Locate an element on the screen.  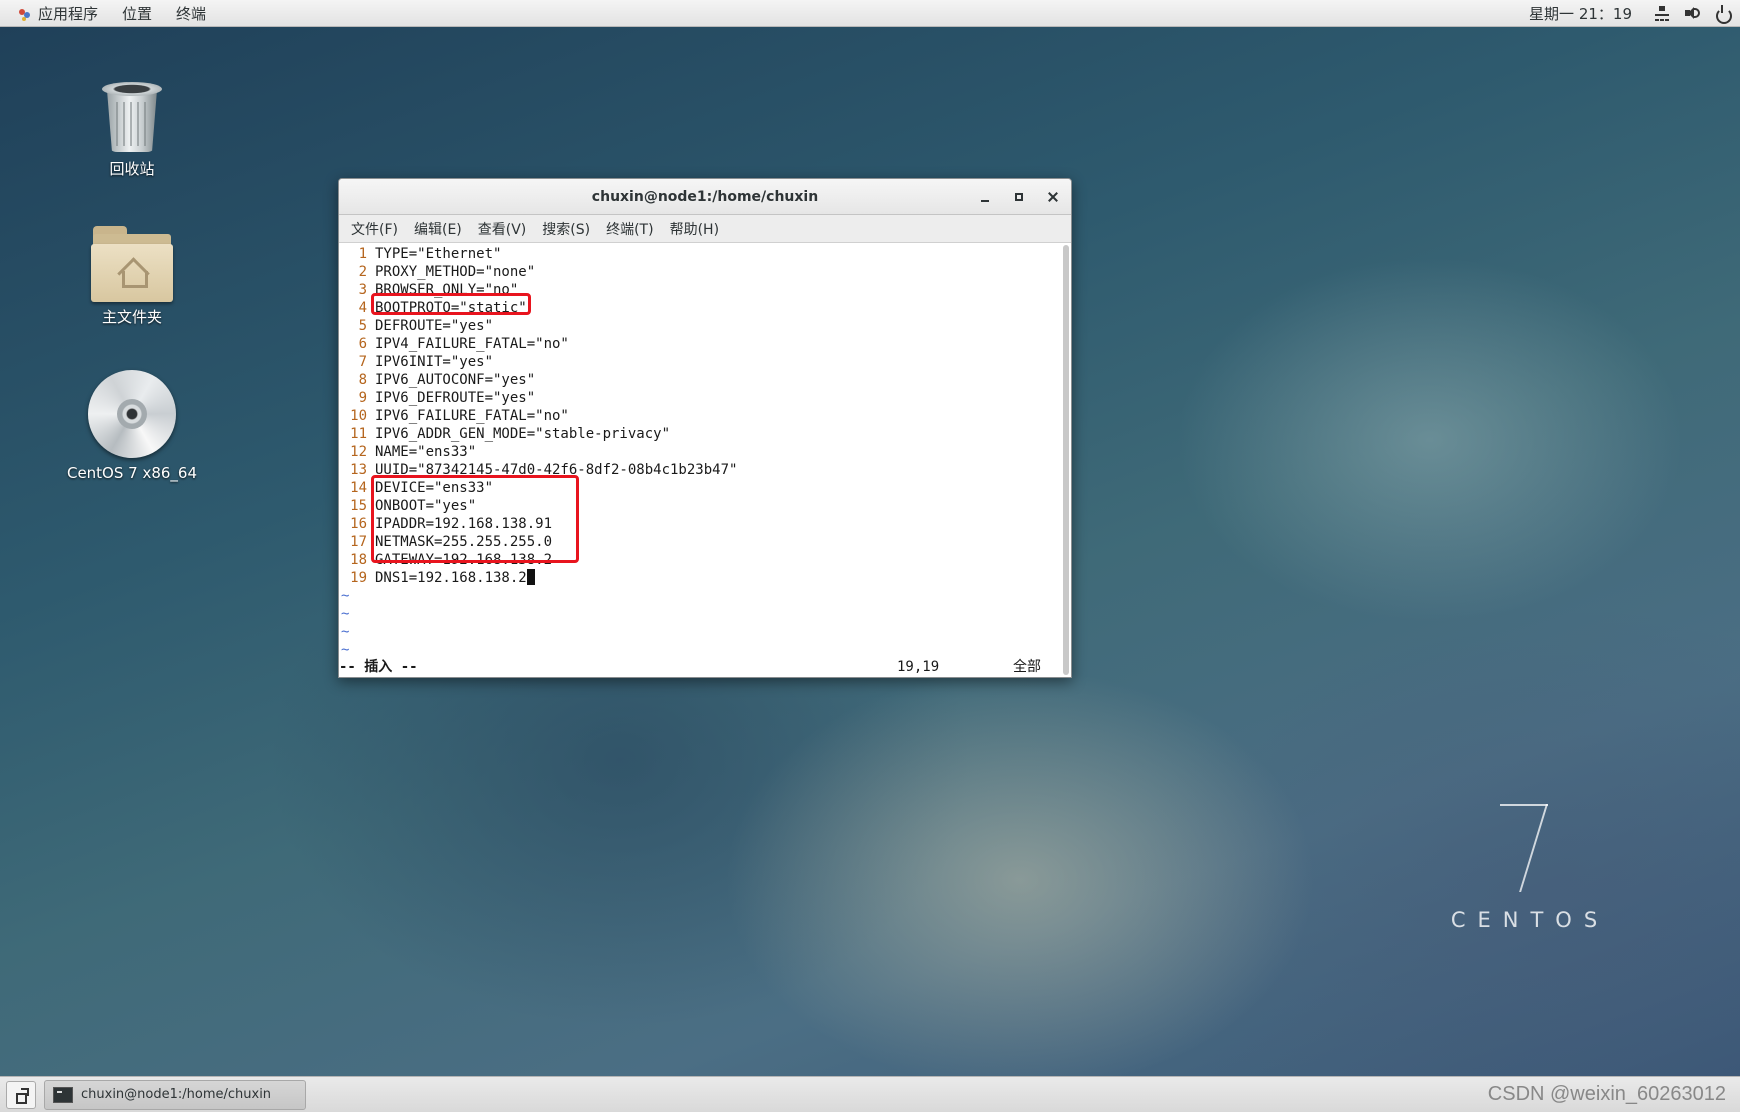
editor-line: 19 DNS1=192.168.138.2 is located at coordinates (698, 578).